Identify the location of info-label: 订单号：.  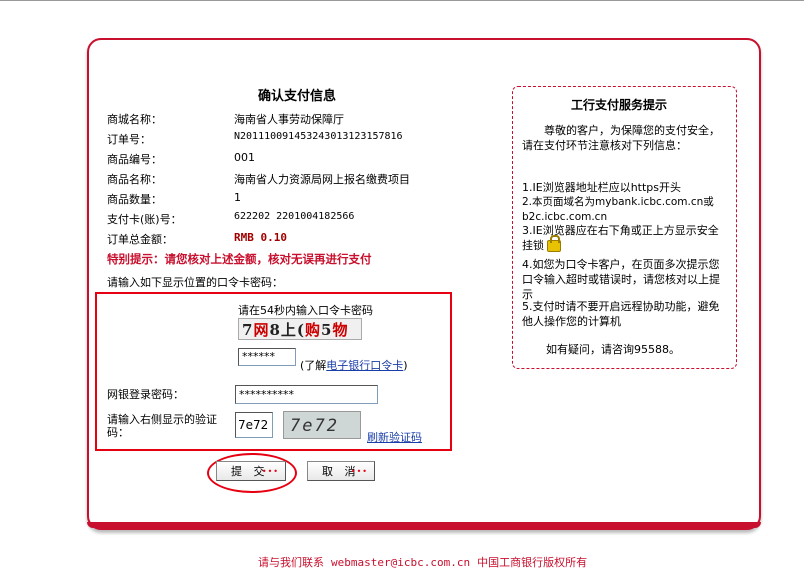
(129, 139).